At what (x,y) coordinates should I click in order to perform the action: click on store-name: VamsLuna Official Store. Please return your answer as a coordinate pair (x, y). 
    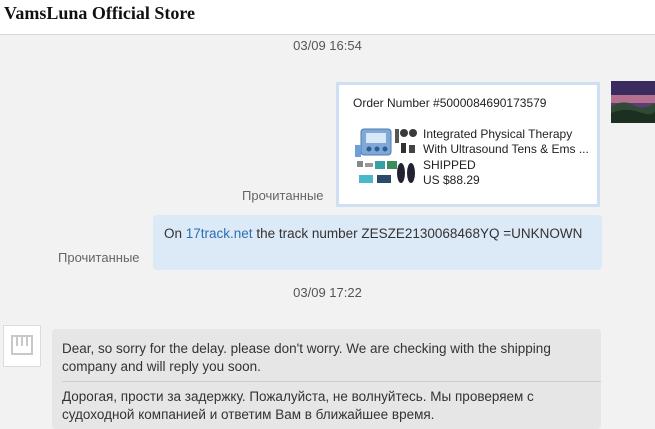
    Looking at the image, I should click on (99, 13).